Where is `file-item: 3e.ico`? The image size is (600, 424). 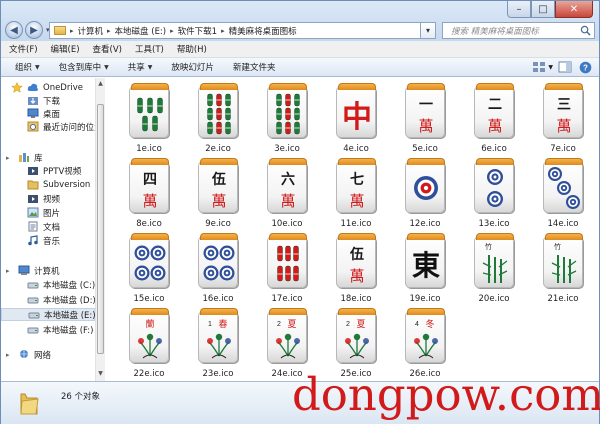 file-item: 3e.ico is located at coordinates (287, 120).